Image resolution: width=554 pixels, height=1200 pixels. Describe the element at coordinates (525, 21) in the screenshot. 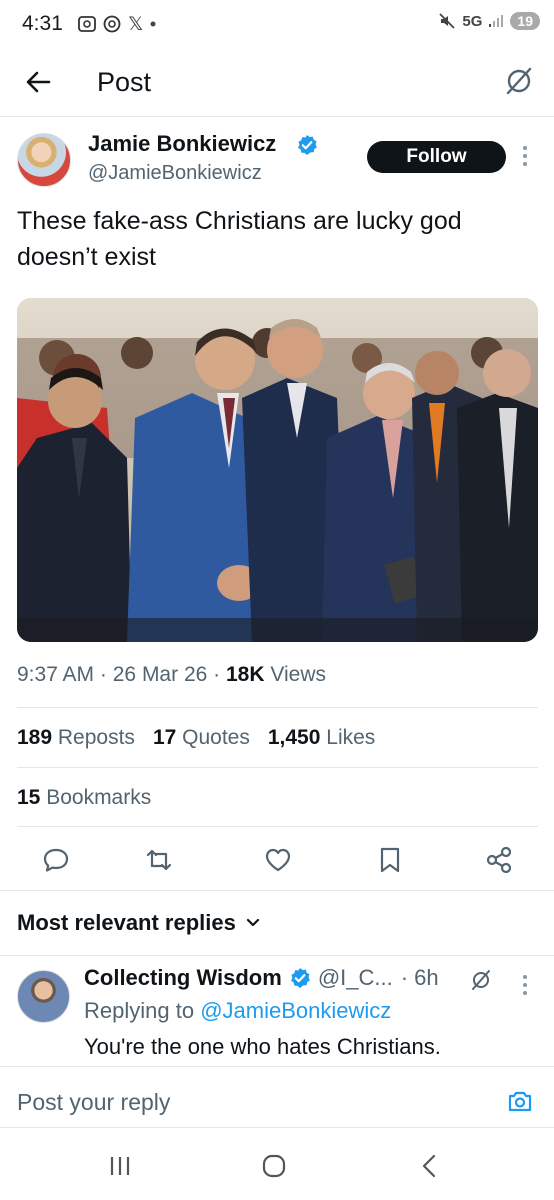

I see `battery-indicator: 19` at that location.